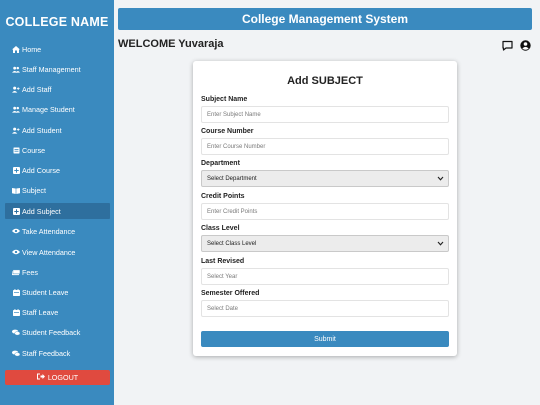 Image resolution: width=540 pixels, height=405 pixels. What do you see at coordinates (57, 49) in the screenshot?
I see `sidebar-item-home: Home` at bounding box center [57, 49].